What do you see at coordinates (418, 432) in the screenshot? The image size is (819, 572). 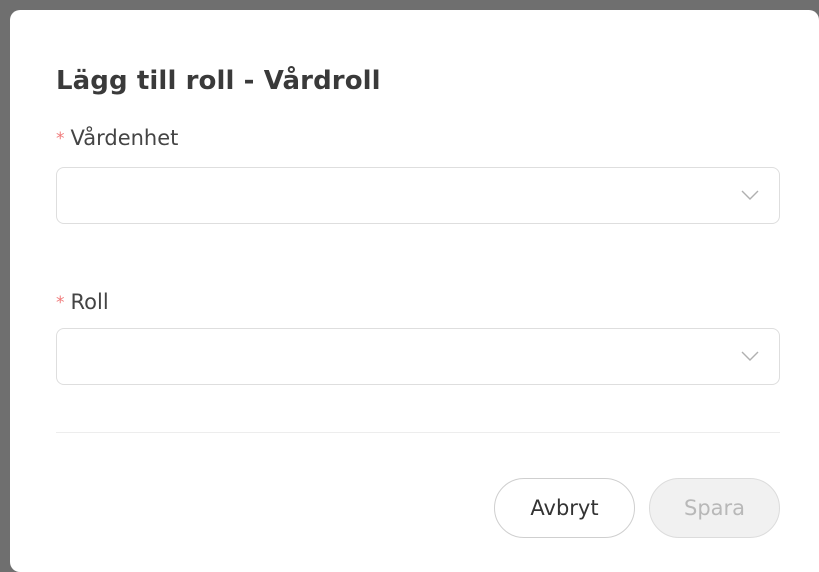 I see `footer-divider` at bounding box center [418, 432].